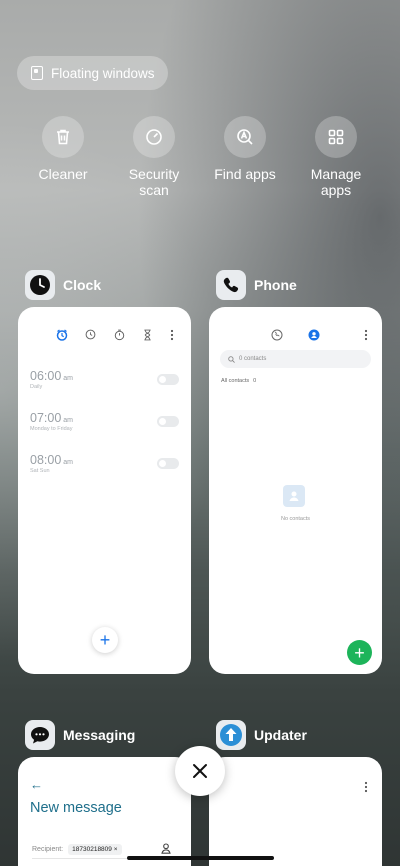 This screenshot has width=400, height=866. Describe the element at coordinates (231, 735) in the screenshot. I see `updater-app-icon` at that location.